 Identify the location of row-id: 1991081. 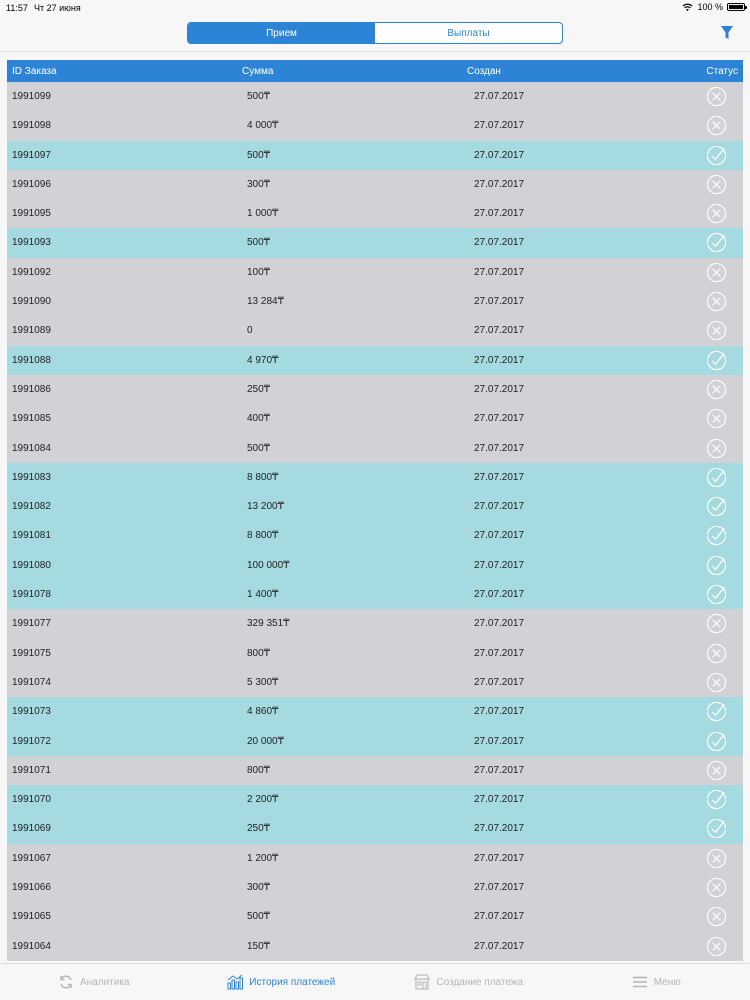
(31, 536).